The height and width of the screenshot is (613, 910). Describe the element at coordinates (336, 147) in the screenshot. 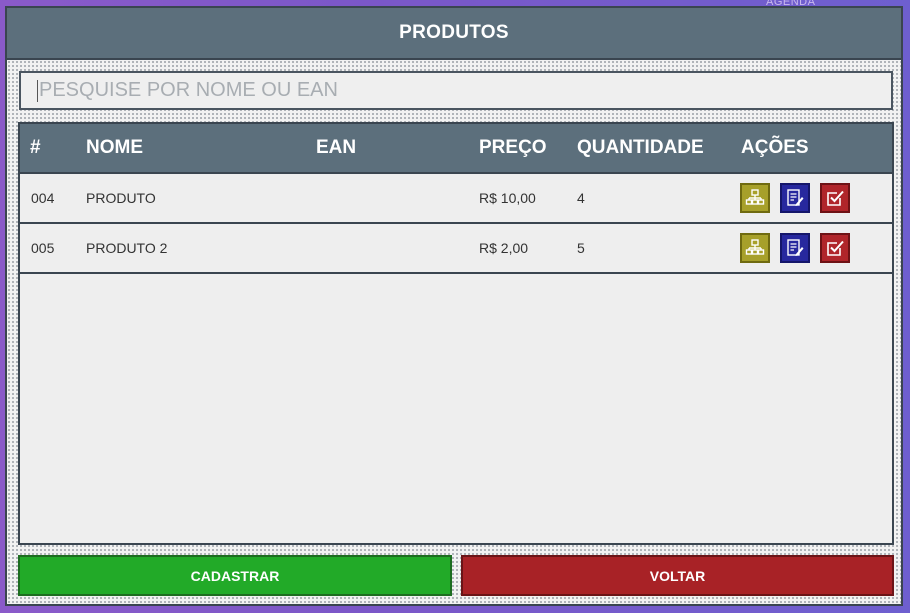

I see `col-header-ean: EAN` at that location.